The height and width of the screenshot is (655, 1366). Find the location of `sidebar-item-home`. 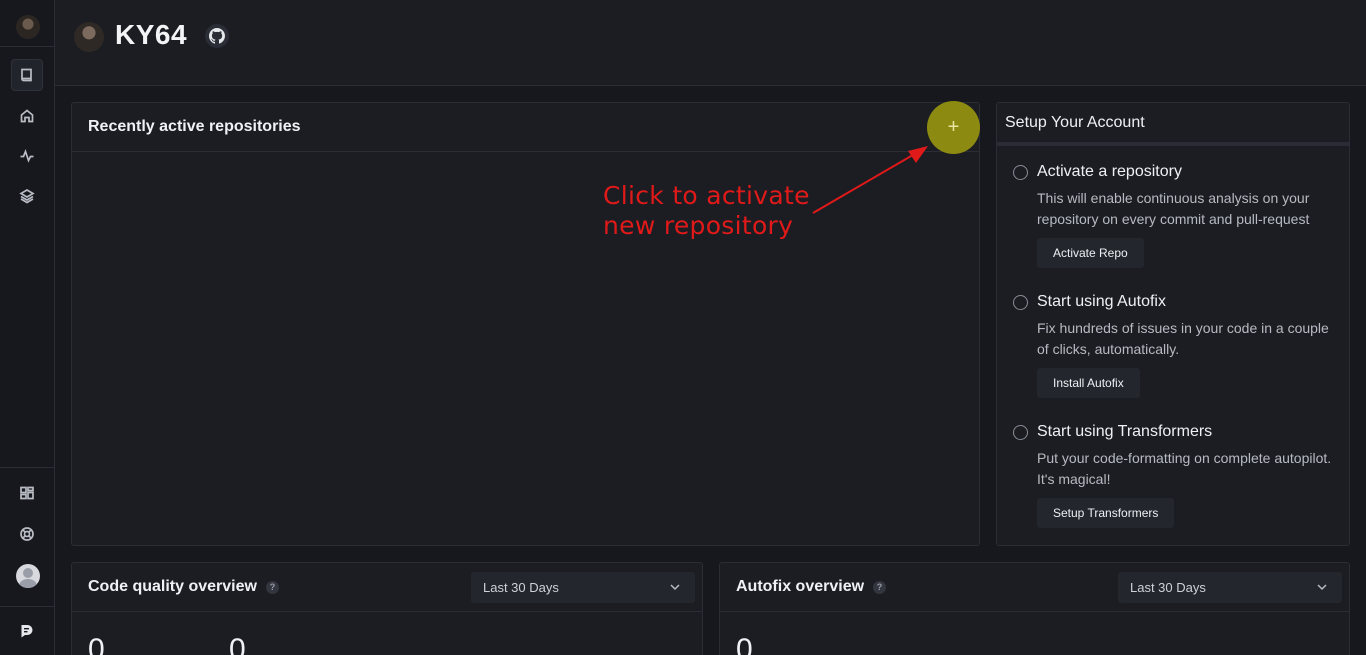

sidebar-item-home is located at coordinates (27, 116).